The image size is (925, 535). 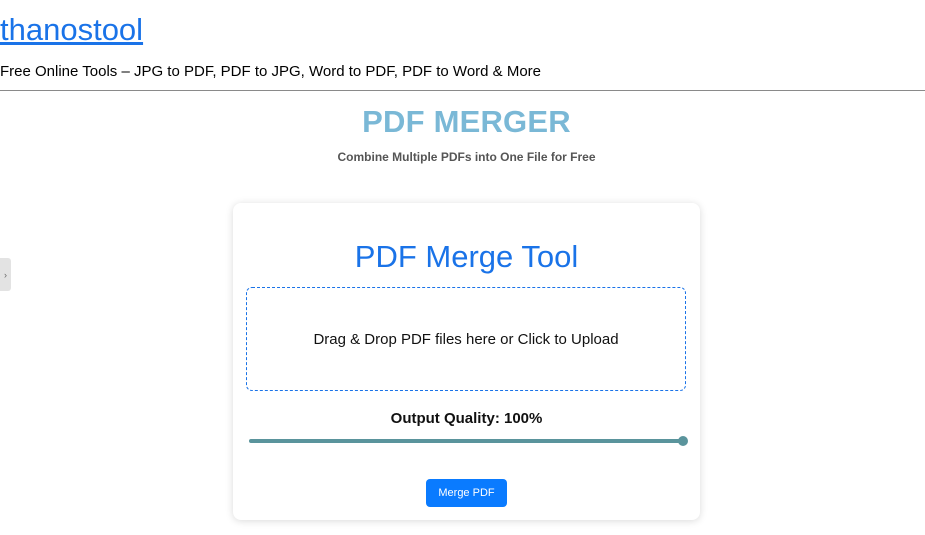 I want to click on output-quality-label: Output Quality: 100%, so click(x=466, y=418).